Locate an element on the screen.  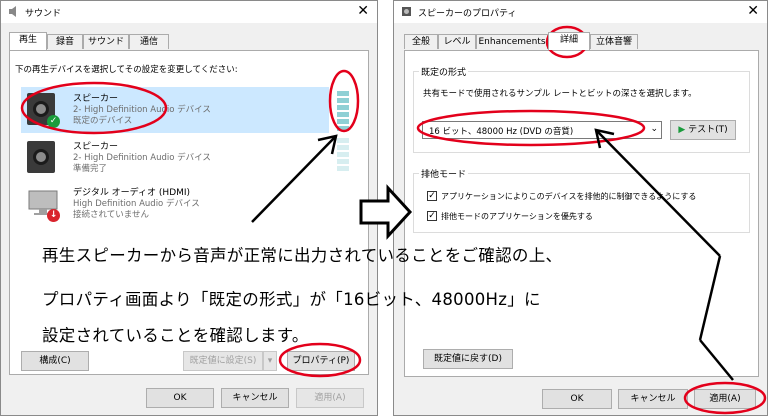
device-speaker-2: スピーカー 2- High Definition Audio デバイス 準備完了 is located at coordinates (175, 158).